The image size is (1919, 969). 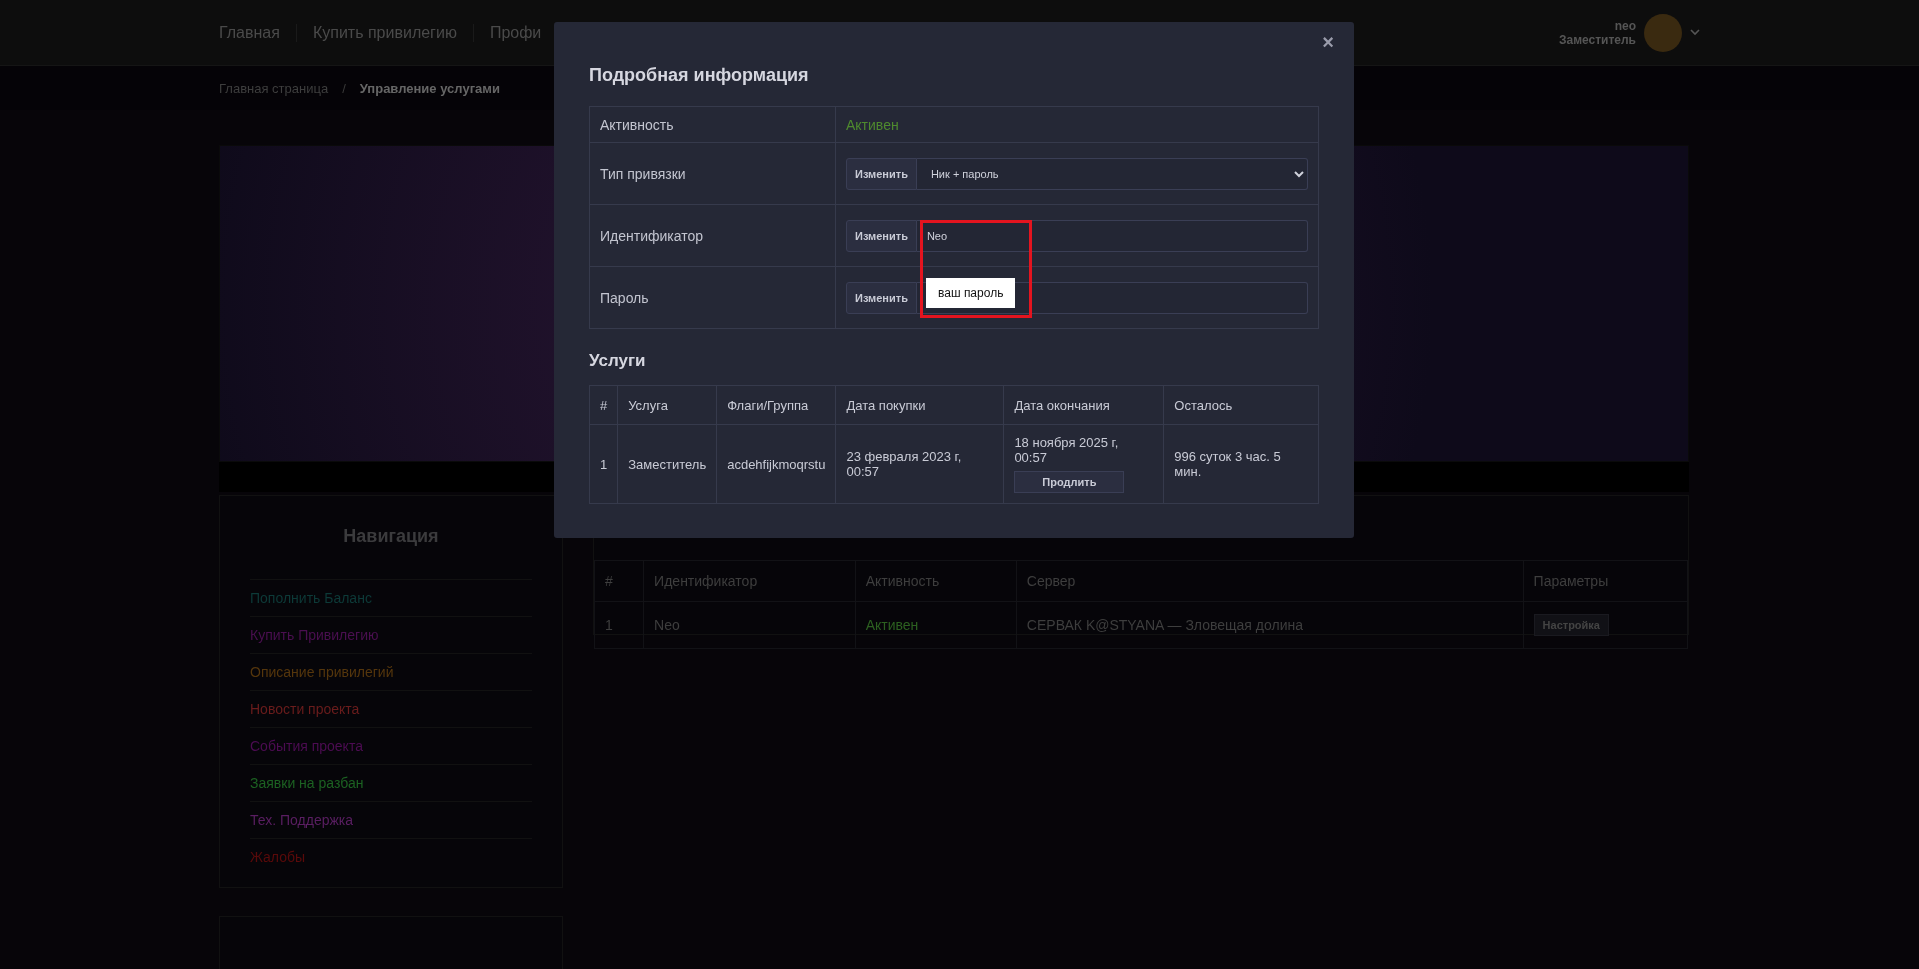 What do you see at coordinates (1625, 25) in the screenshot?
I see `user-name: neo` at bounding box center [1625, 25].